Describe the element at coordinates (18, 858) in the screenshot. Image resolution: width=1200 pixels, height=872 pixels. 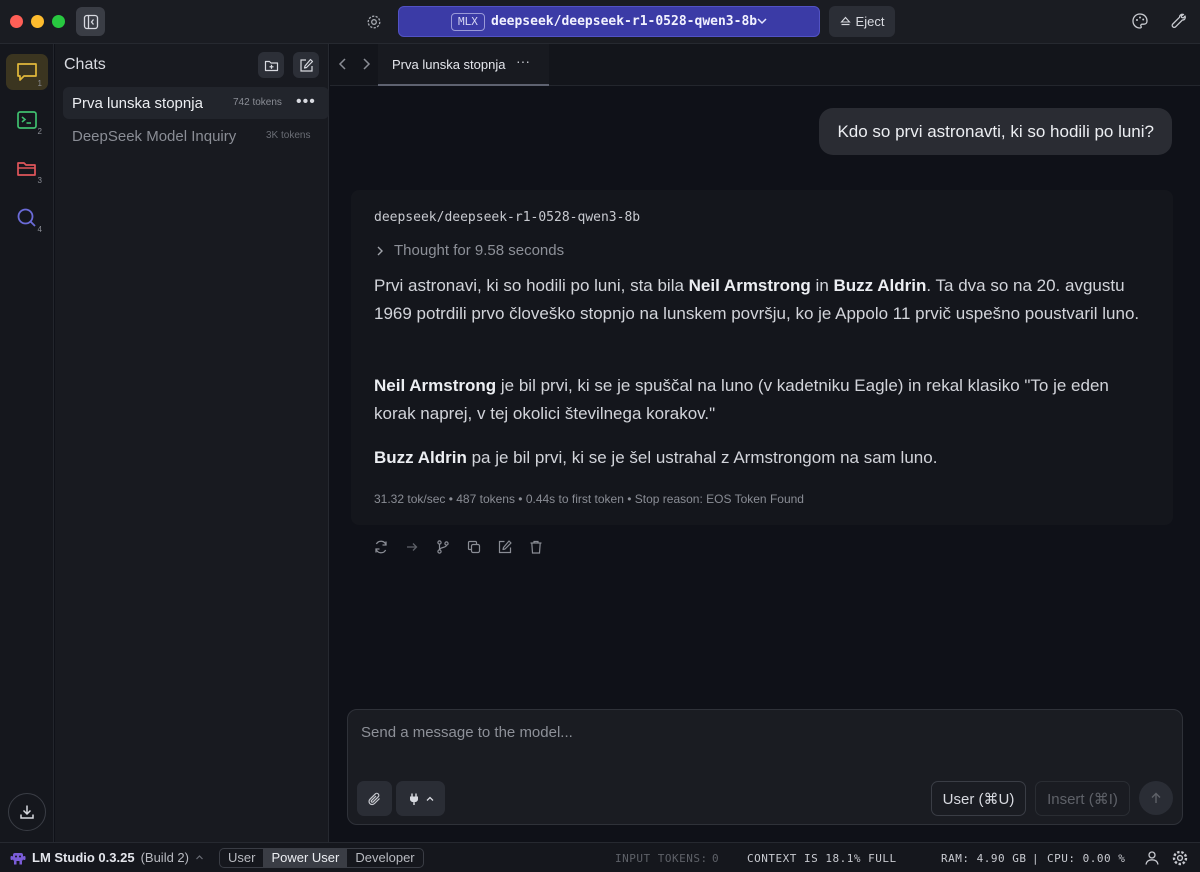
I see `lm-studio-logo-icon` at that location.